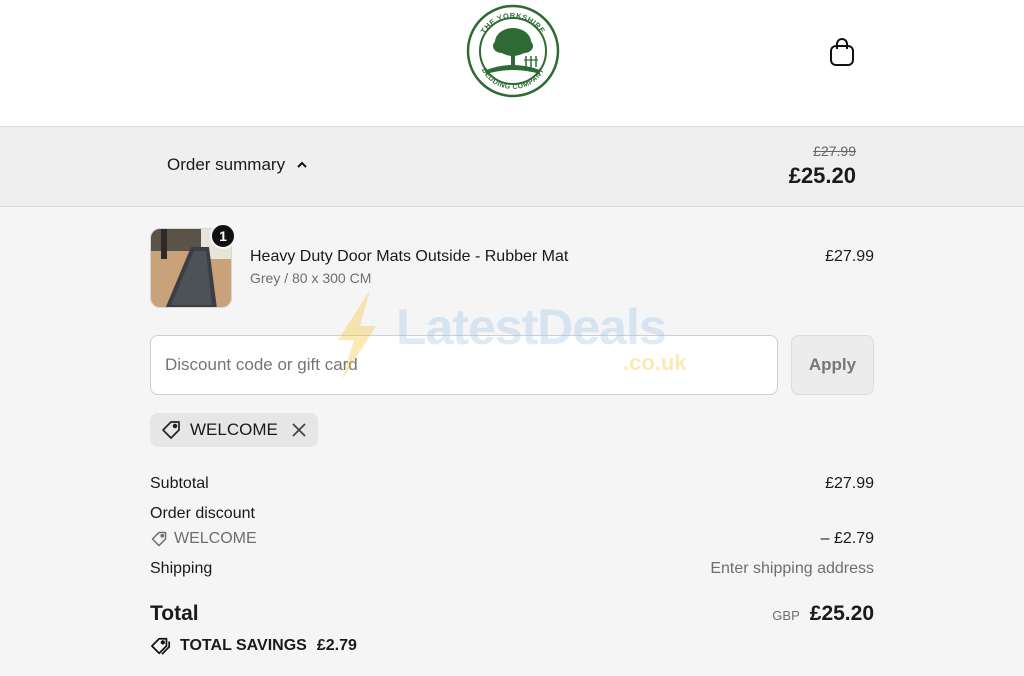 The image size is (1024, 676). What do you see at coordinates (336, 645) in the screenshot?
I see `total-savings-value: £2.79` at bounding box center [336, 645].